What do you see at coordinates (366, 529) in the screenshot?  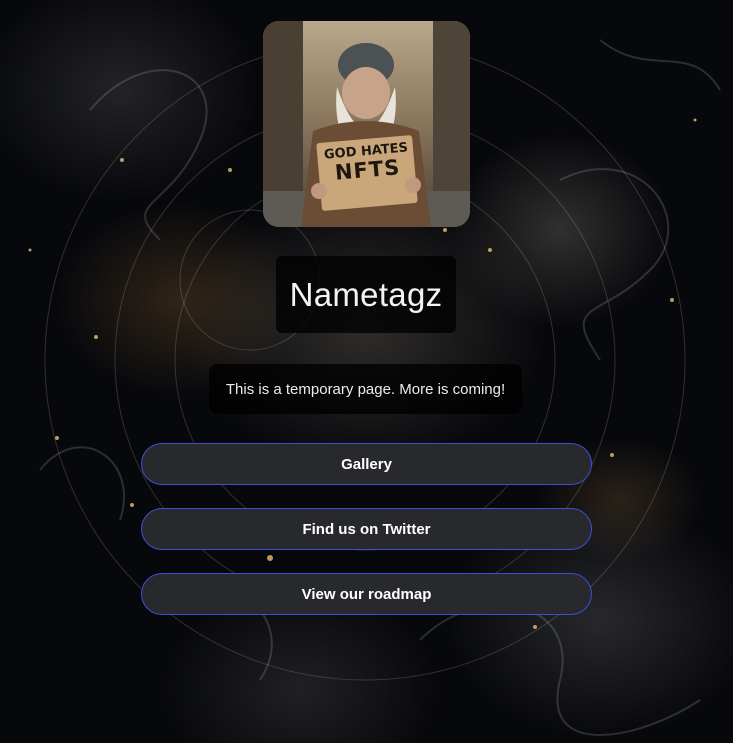 I see `twitter-button: Find us on Twitter` at bounding box center [366, 529].